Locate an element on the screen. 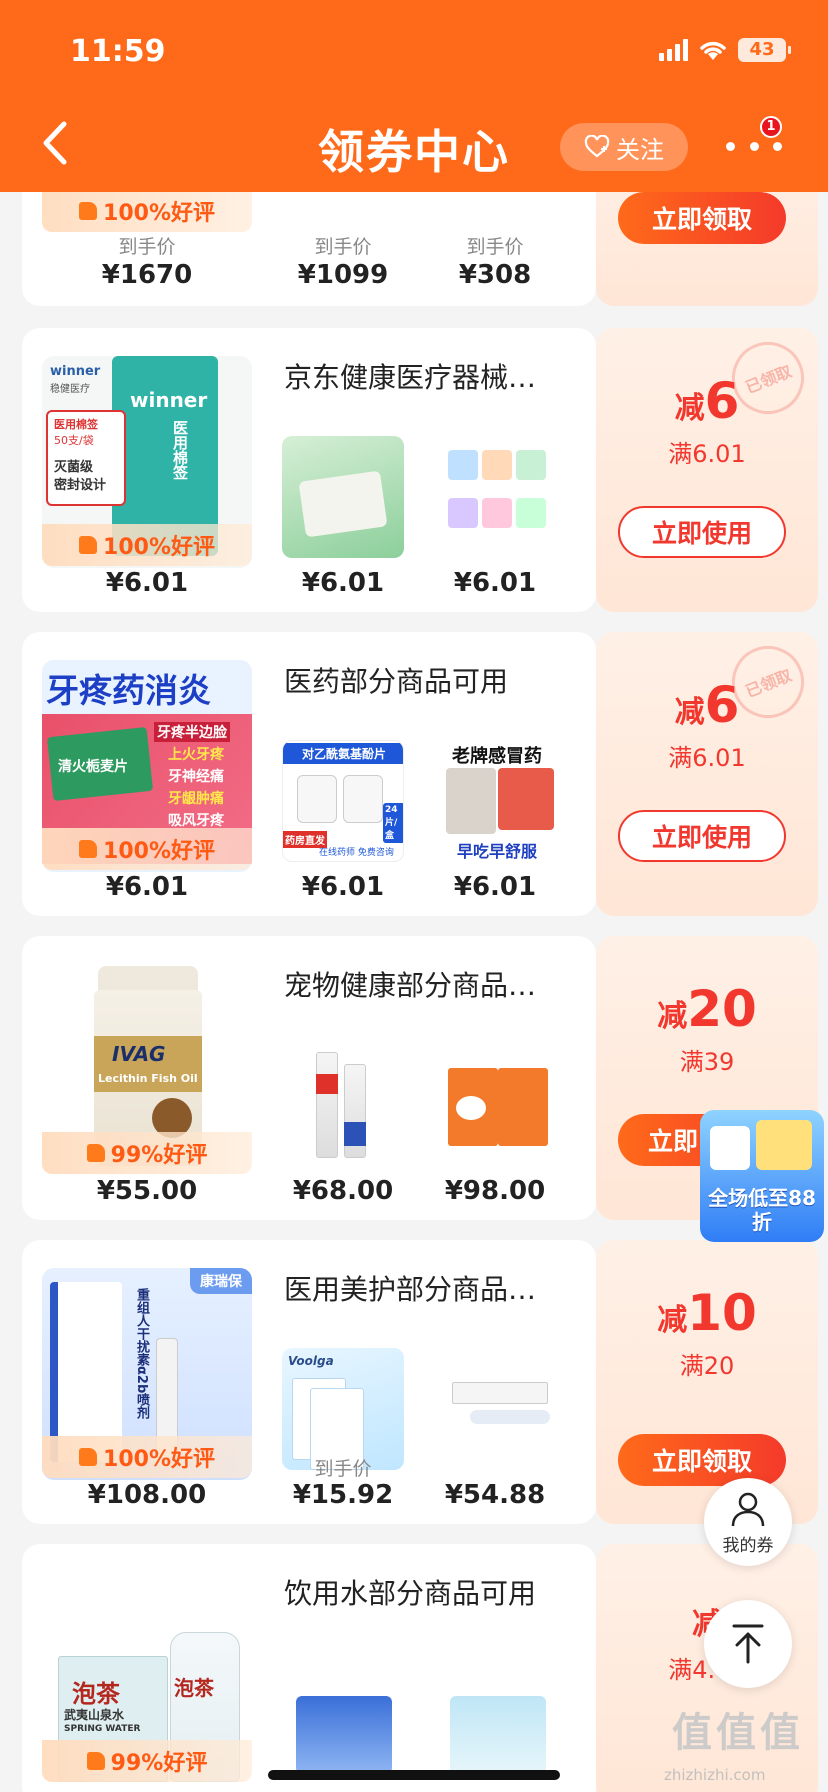  watermark-logo: 值值值 is located at coordinates (738, 1733).